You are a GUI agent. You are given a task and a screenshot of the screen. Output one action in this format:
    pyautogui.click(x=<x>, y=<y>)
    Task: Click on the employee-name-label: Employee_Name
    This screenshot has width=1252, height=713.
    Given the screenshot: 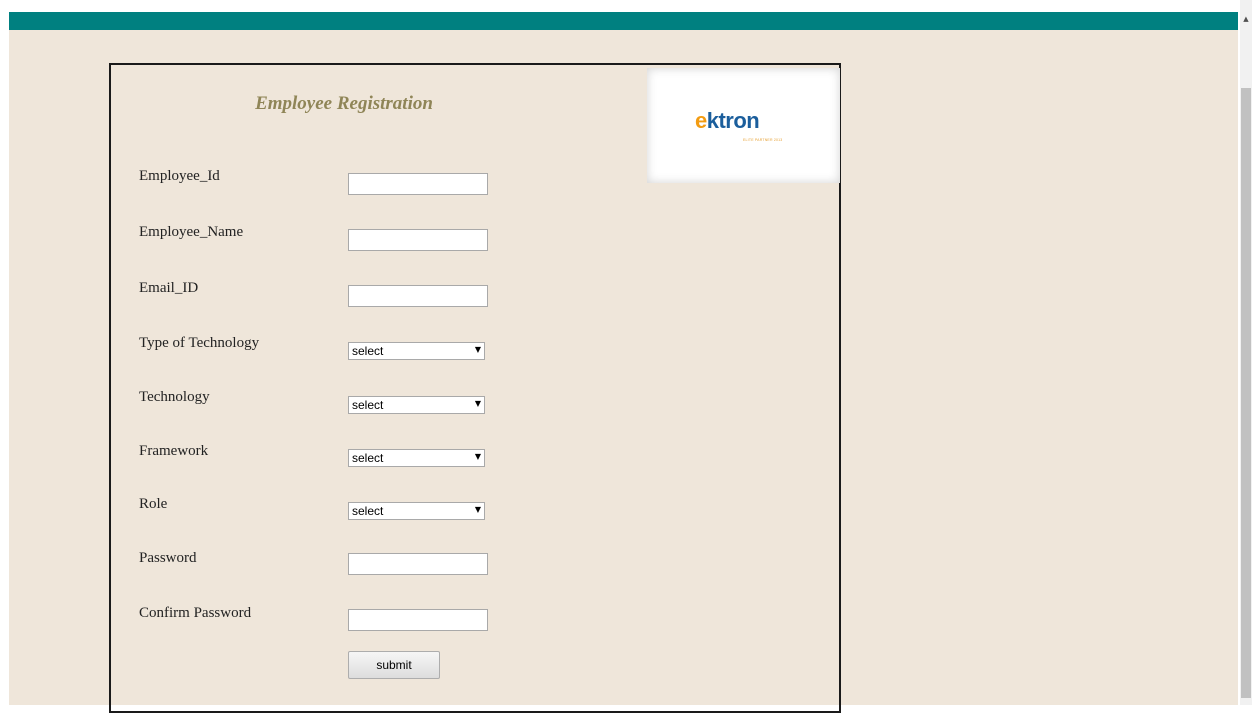 What is the action you would take?
    pyautogui.click(x=191, y=232)
    